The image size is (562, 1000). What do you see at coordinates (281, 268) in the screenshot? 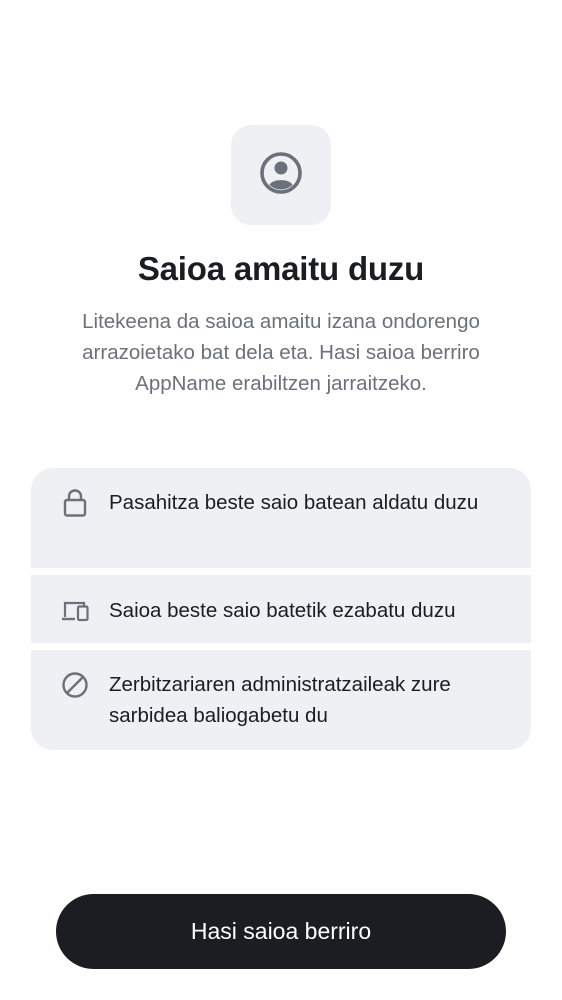
I see `page-title: Saioa amaitu duzu` at bounding box center [281, 268].